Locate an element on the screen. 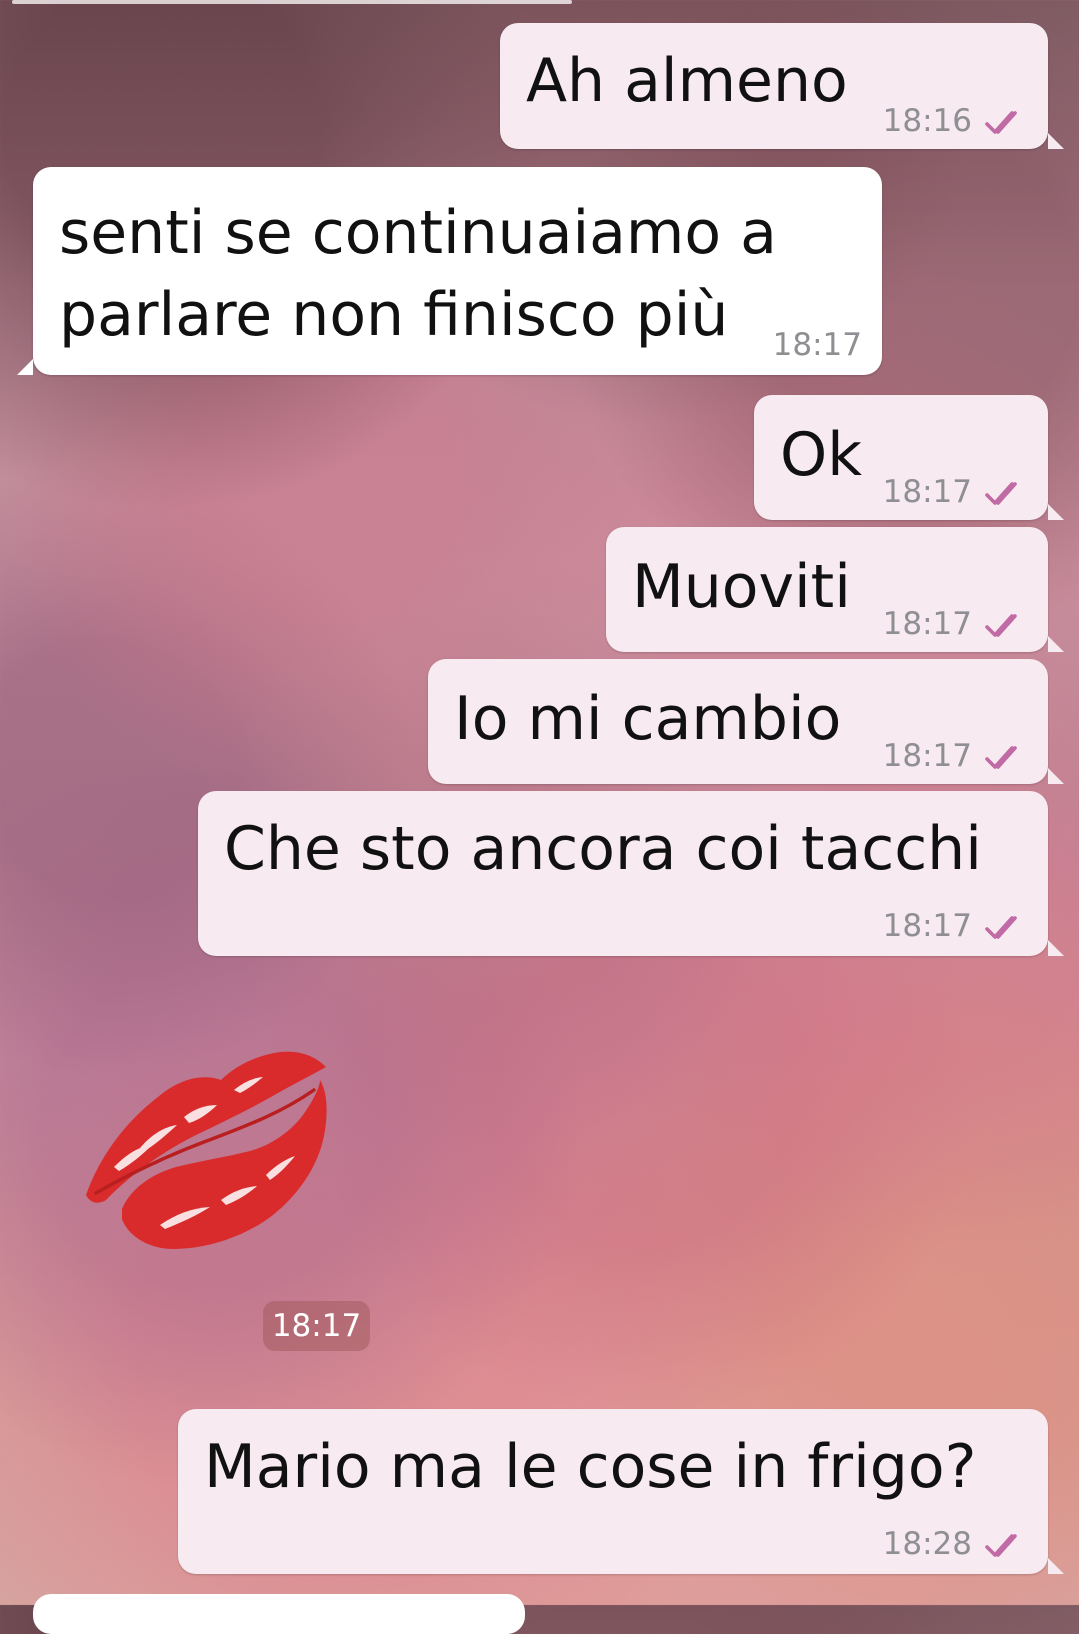 The height and width of the screenshot is (1634, 1079). message-bubble: Che sto ancora coi tacchi 18:17 is located at coordinates (631, 873).